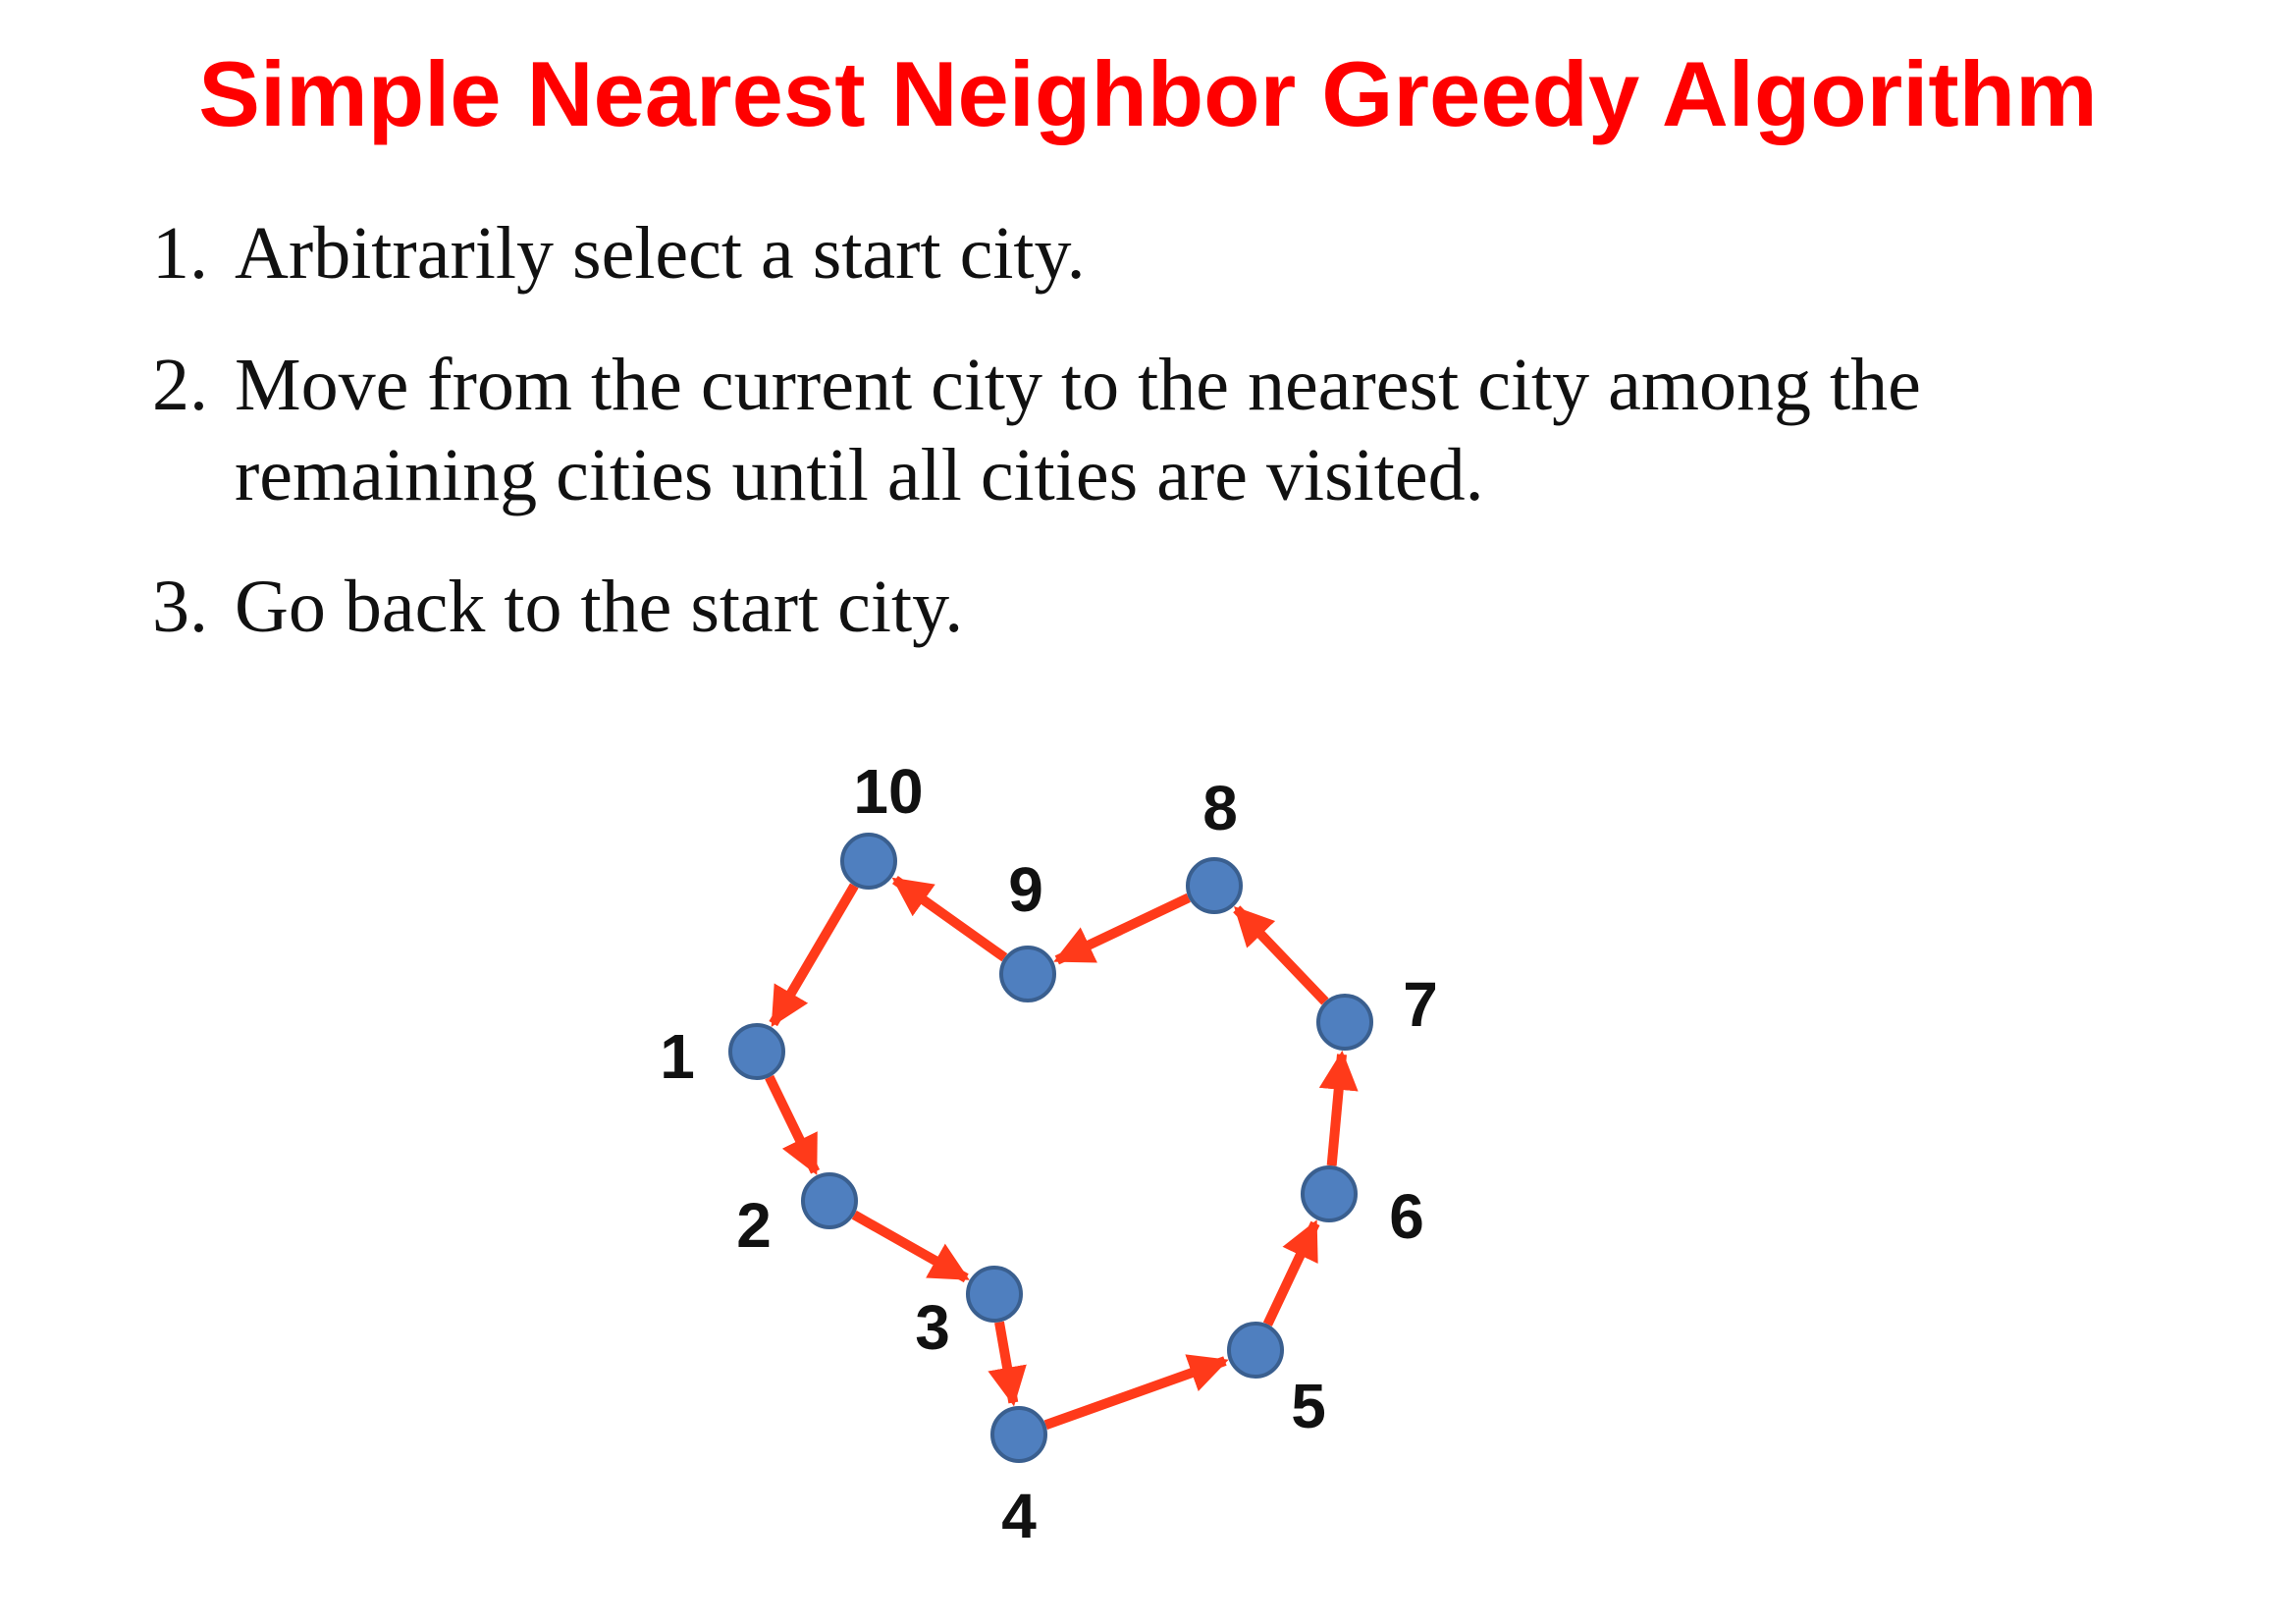 This screenshot has height=1624, width=2296. What do you see at coordinates (754, 1225) in the screenshot?
I see `city-label-2: 2` at bounding box center [754, 1225].